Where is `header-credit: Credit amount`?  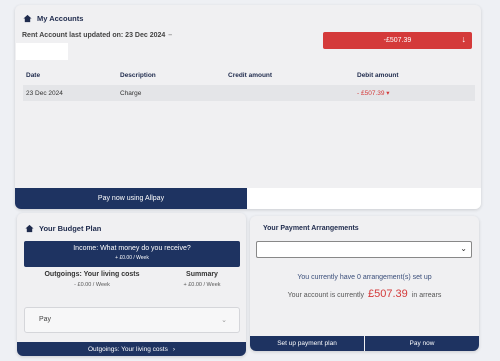 header-credit: Credit amount is located at coordinates (250, 75).